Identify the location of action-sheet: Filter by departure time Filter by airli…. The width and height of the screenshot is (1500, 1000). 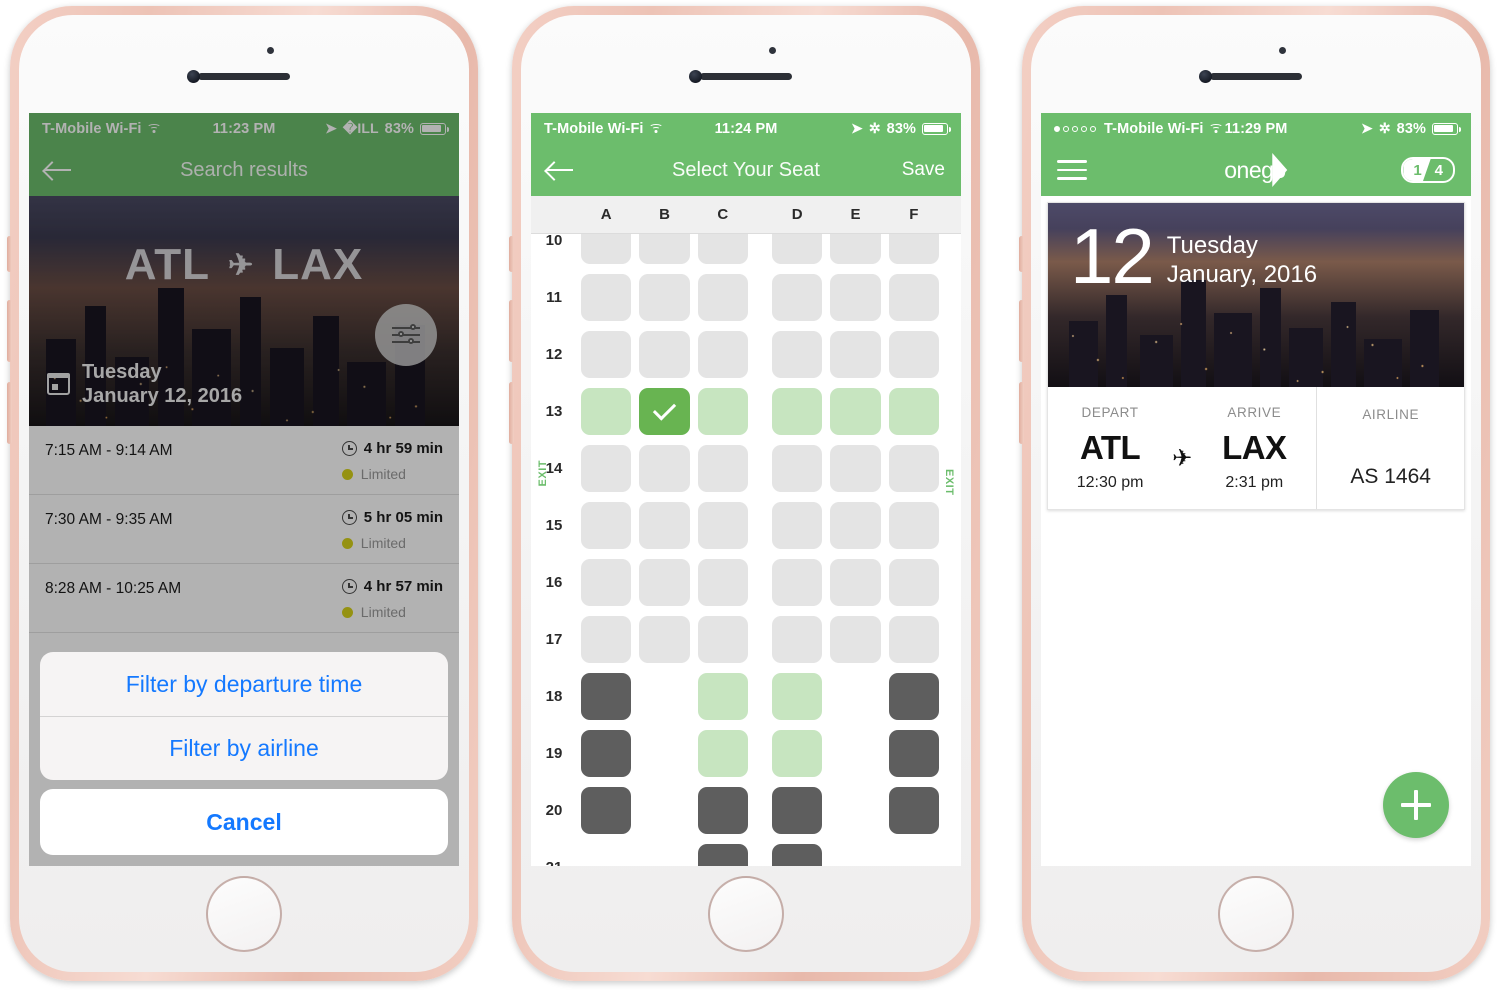
(244, 753).